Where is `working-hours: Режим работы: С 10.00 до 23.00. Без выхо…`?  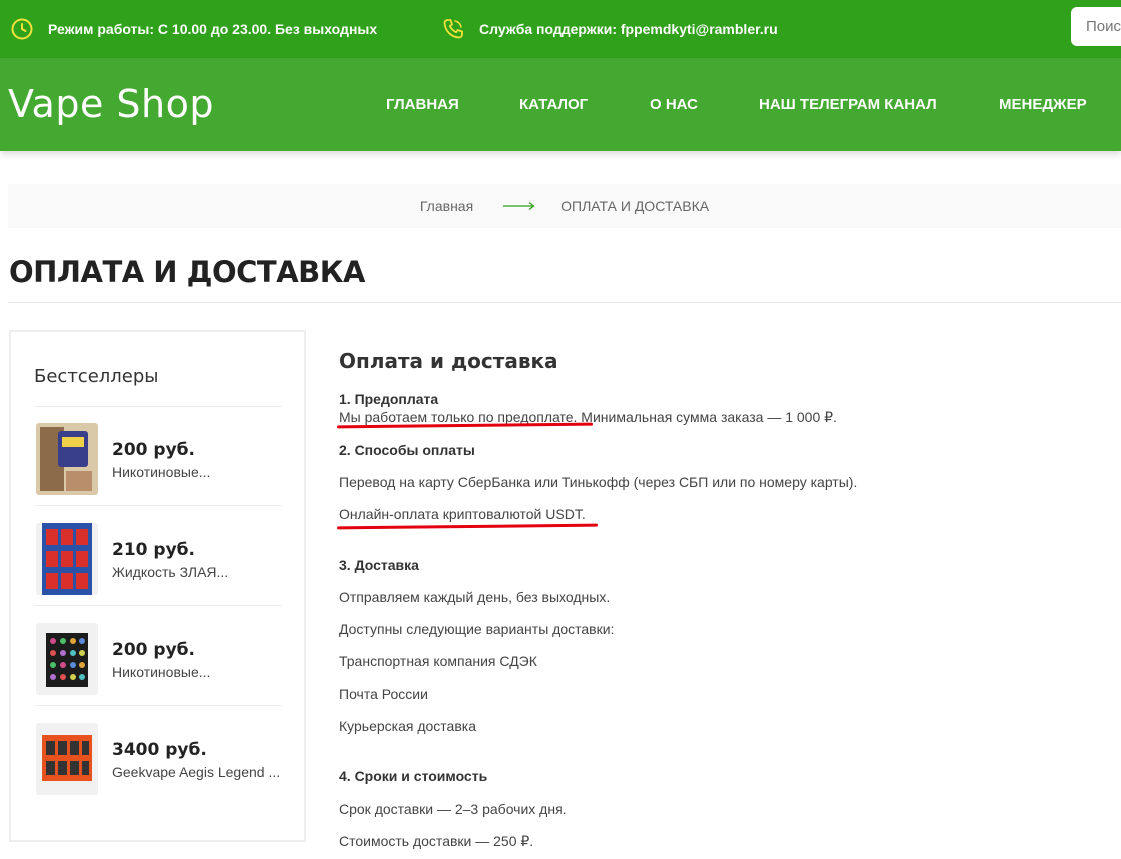 working-hours: Режим работы: С 10.00 до 23.00. Без выхо… is located at coordinates (193, 29).